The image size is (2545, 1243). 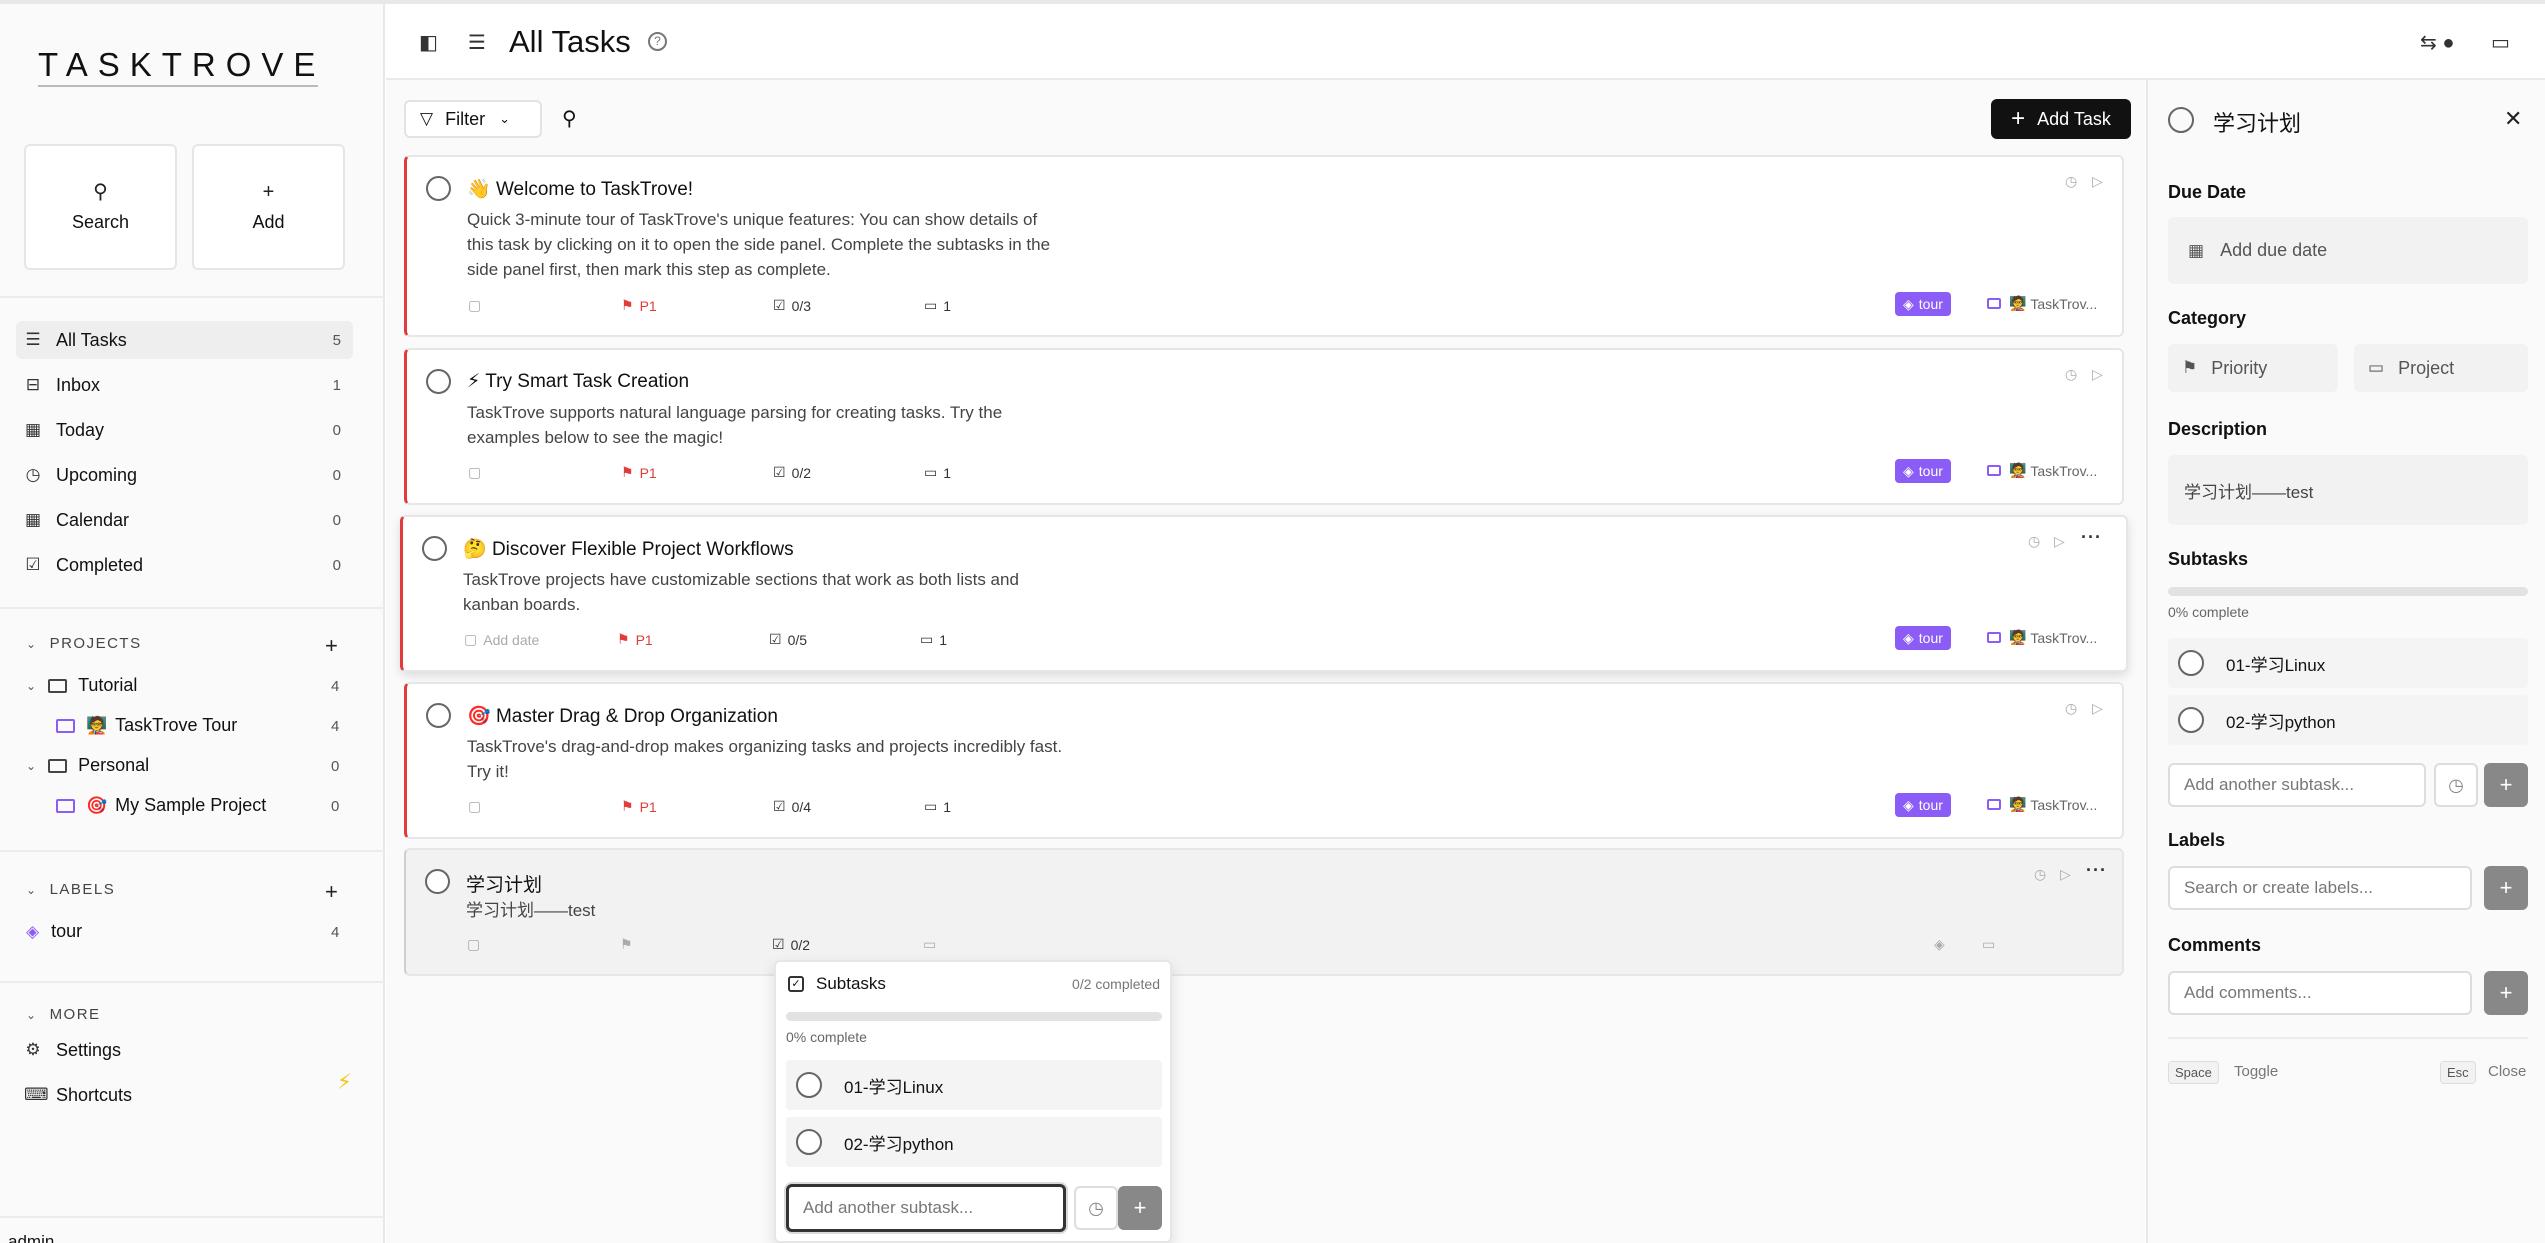 I want to click on subtask-item: 02-学习python, so click(x=974, y=1142).